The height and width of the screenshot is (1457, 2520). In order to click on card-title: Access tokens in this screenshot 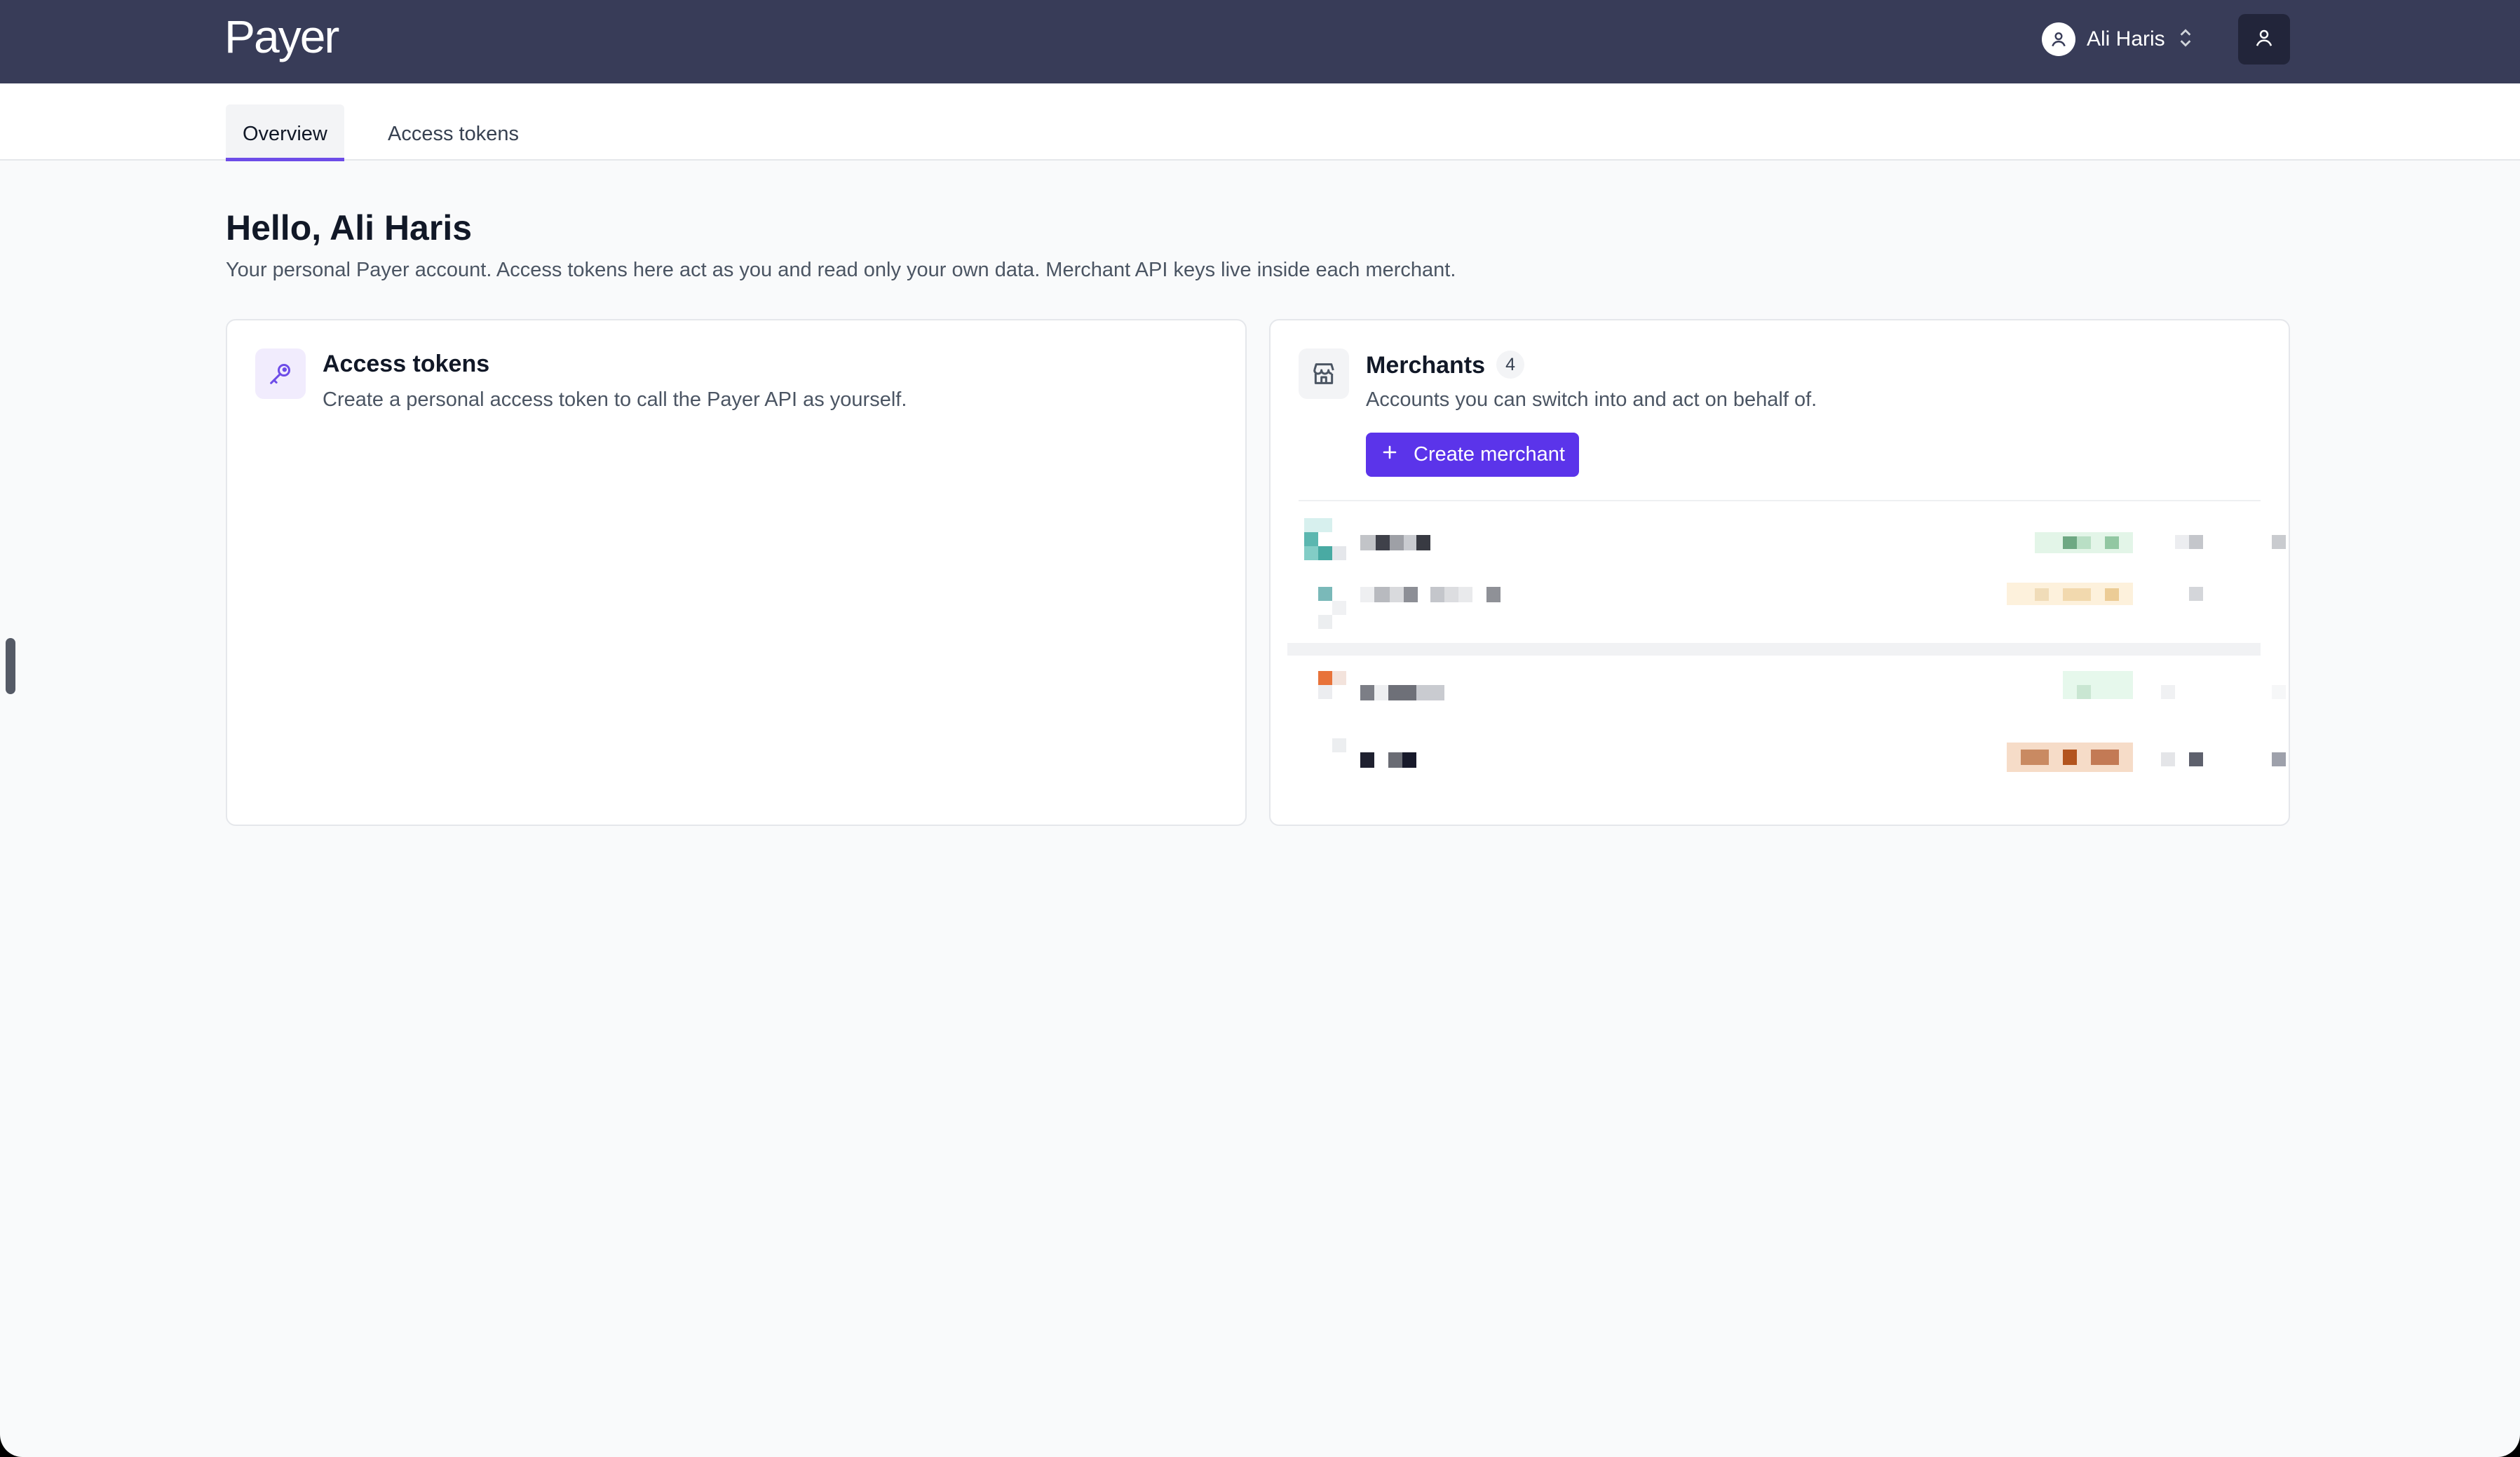, I will do `click(406, 364)`.